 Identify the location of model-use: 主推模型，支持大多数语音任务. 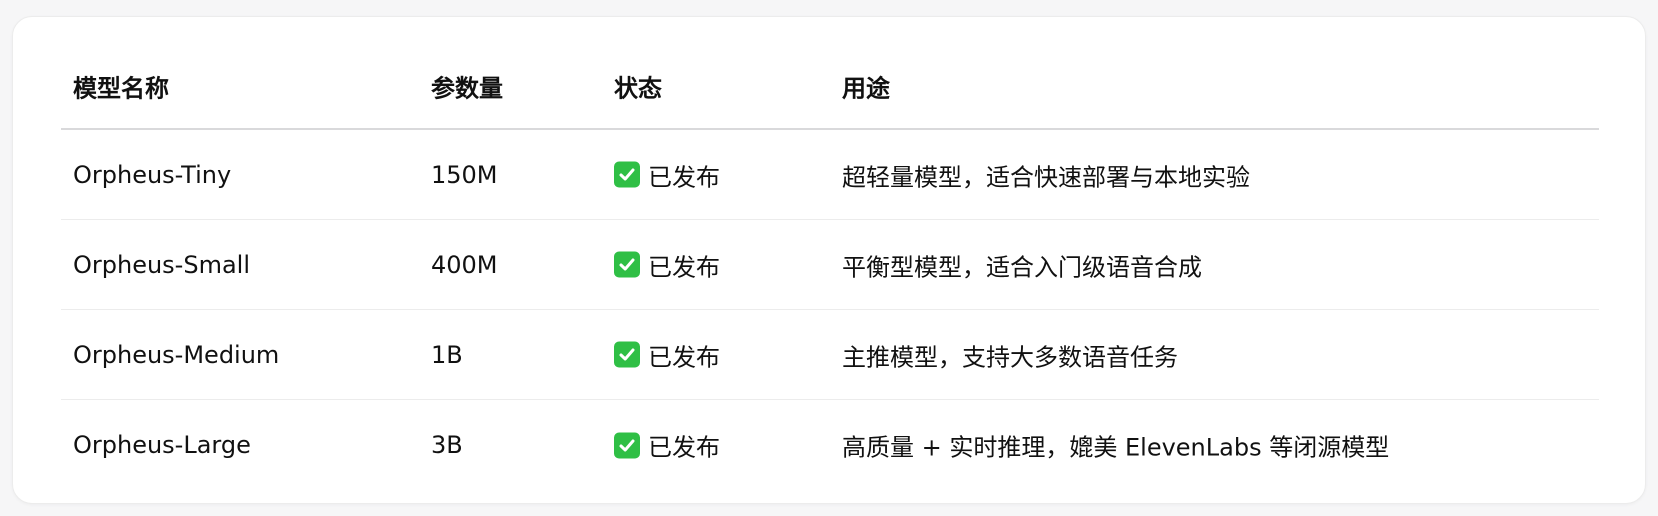
(1010, 357).